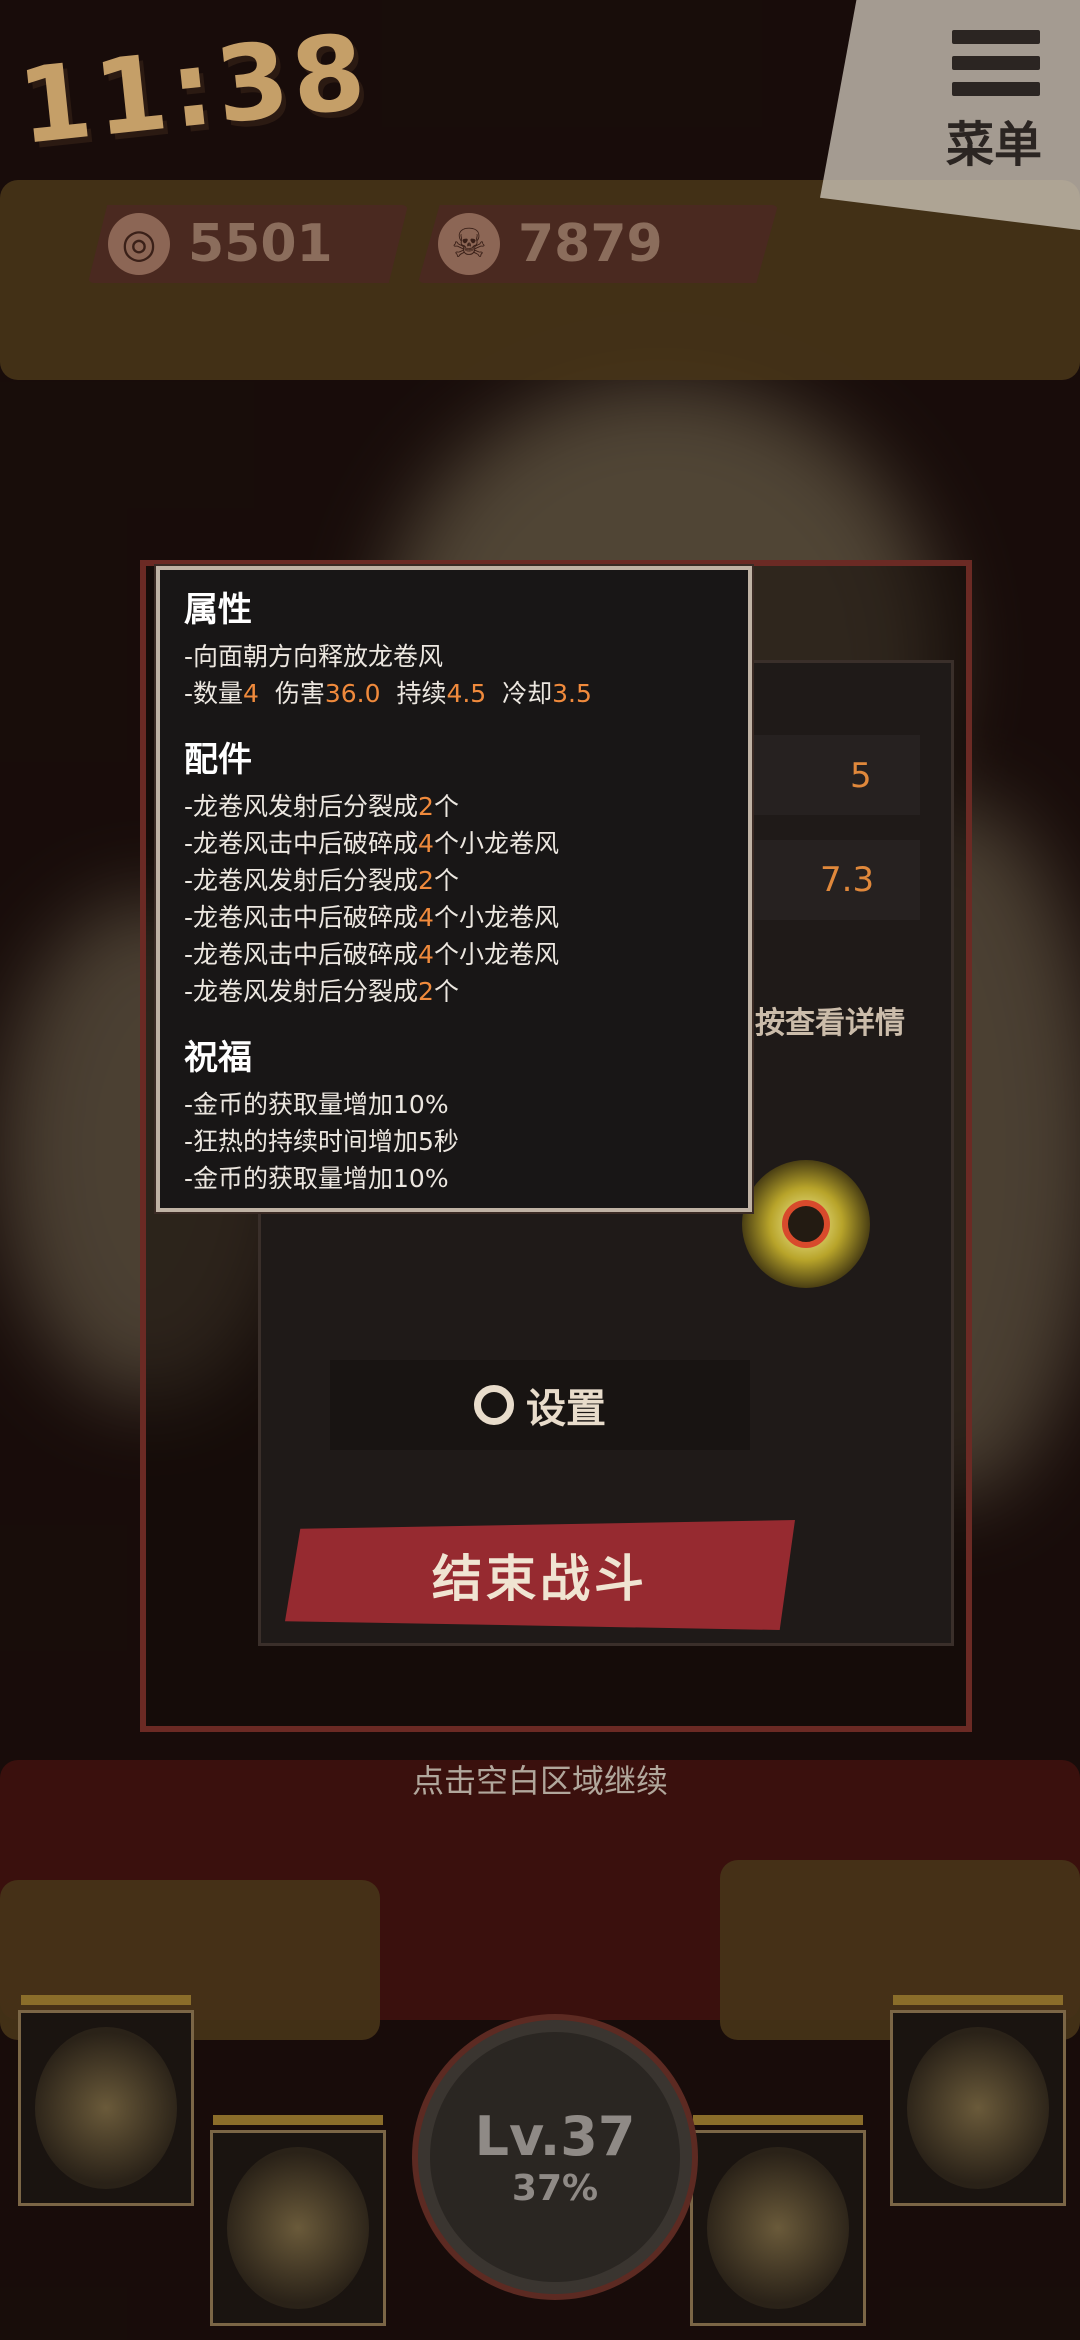  I want to click on stat-number: 4, so click(251, 693).